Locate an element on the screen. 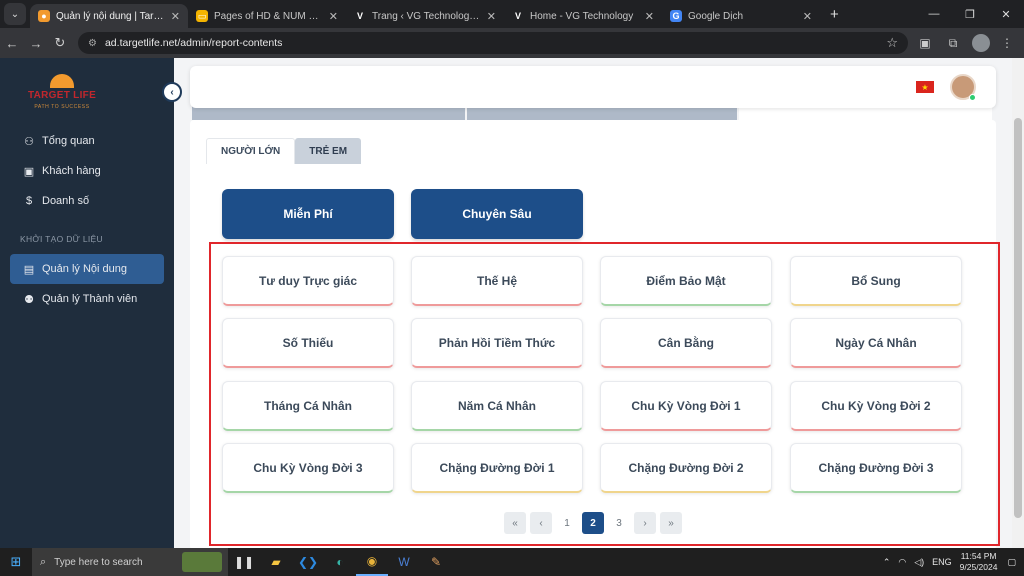 The width and height of the screenshot is (1024, 576). tab-adults: NGƯỜI LỚN is located at coordinates (251, 151).